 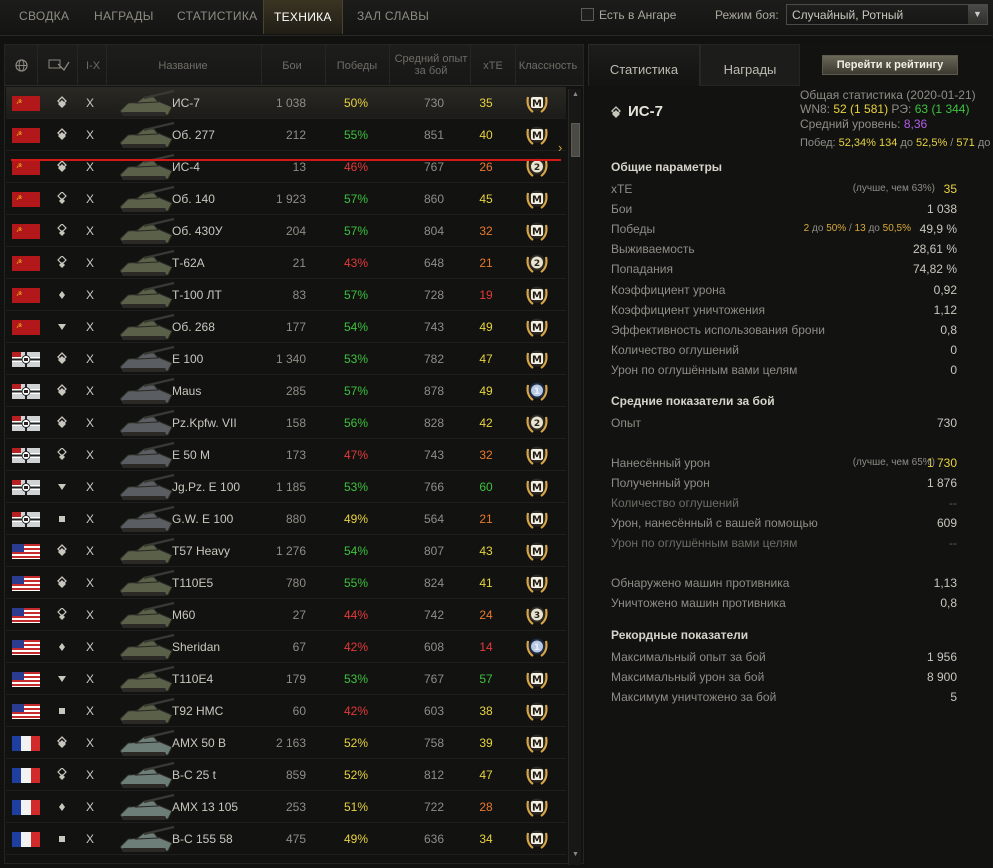 I want to click on avg-exp-cell: 767, so click(x=433, y=679).